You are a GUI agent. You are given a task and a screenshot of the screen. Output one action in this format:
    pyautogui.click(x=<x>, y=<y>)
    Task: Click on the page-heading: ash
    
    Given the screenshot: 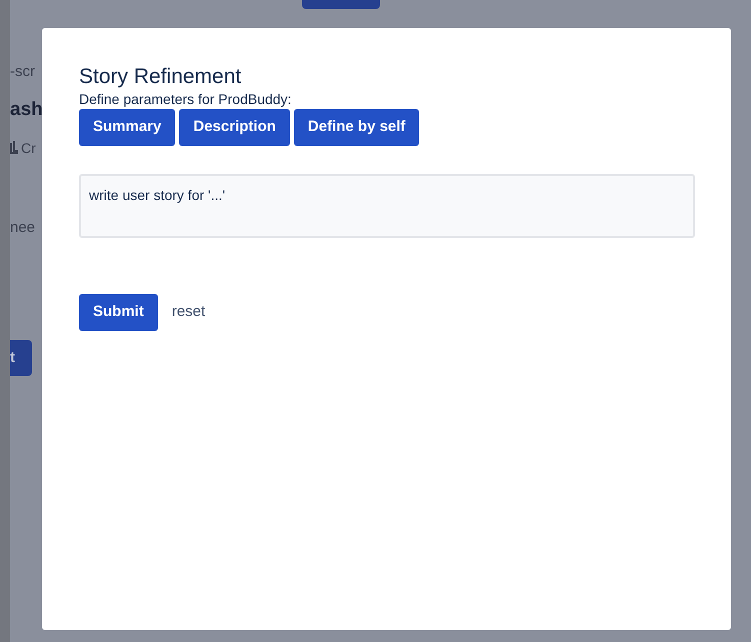 What is the action you would take?
    pyautogui.click(x=25, y=110)
    